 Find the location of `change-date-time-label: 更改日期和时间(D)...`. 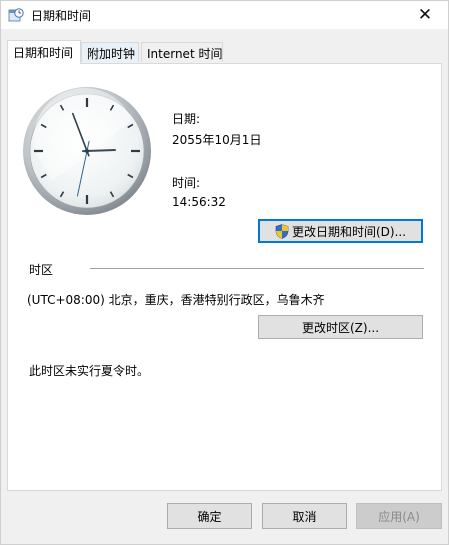

change-date-time-label: 更改日期和时间(D)... is located at coordinates (349, 231).